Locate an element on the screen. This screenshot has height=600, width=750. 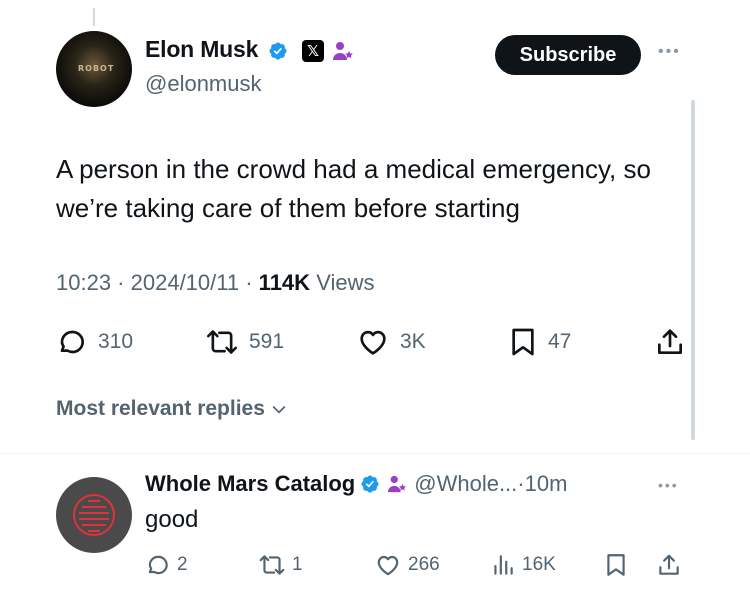
author-avatar: ROBOT is located at coordinates (94, 69).